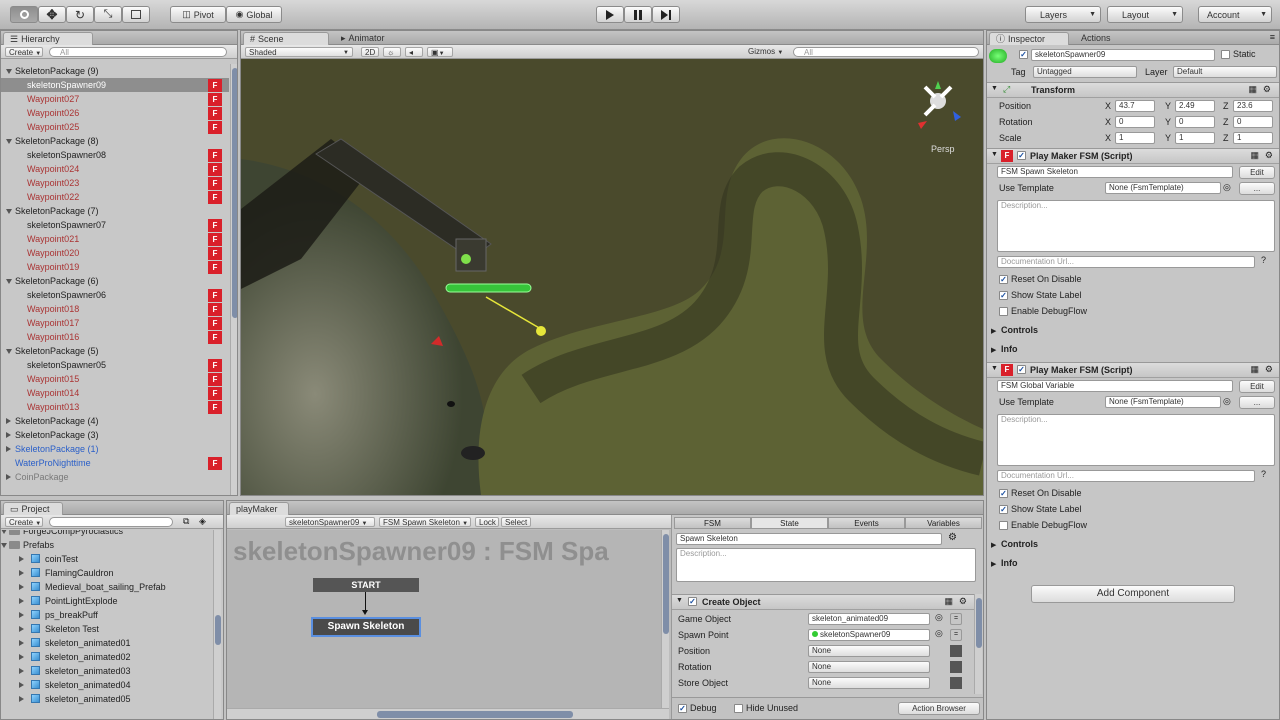 The height and width of the screenshot is (720, 1280). What do you see at coordinates (115, 127) in the screenshot?
I see `hierarchy-row: Waypoint025 F` at bounding box center [115, 127].